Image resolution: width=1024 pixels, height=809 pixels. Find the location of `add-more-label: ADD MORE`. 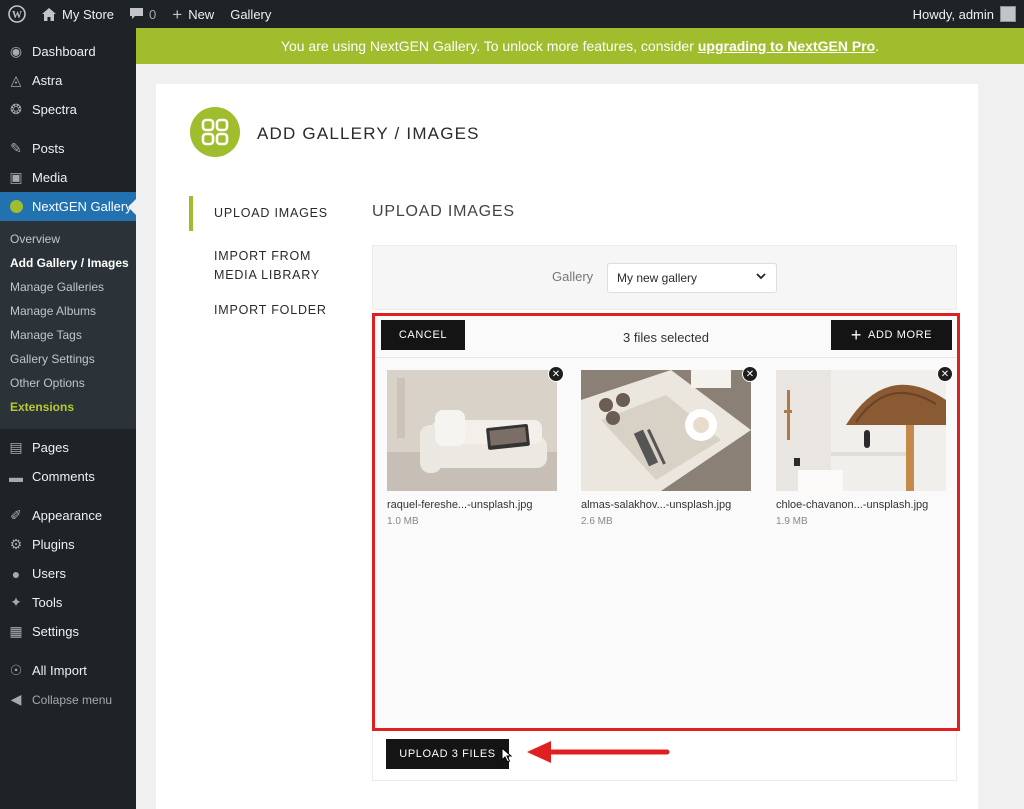

add-more-label: ADD MORE is located at coordinates (900, 335).